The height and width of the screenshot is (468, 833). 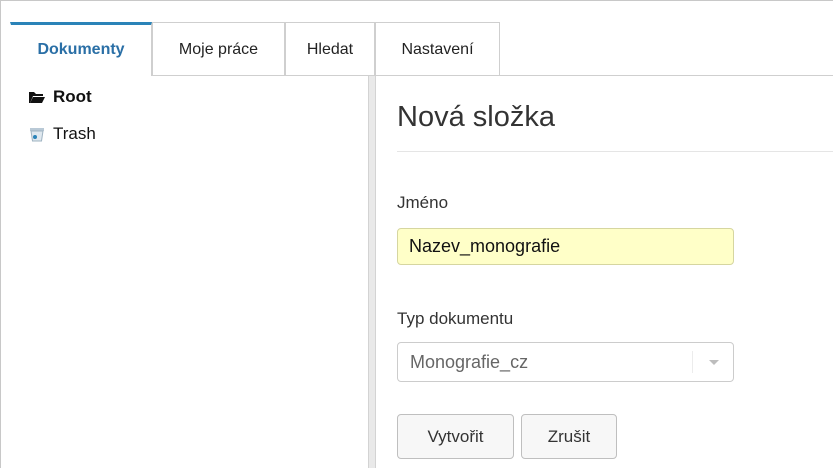 I want to click on tab-bar-baseline, so click(x=666, y=75).